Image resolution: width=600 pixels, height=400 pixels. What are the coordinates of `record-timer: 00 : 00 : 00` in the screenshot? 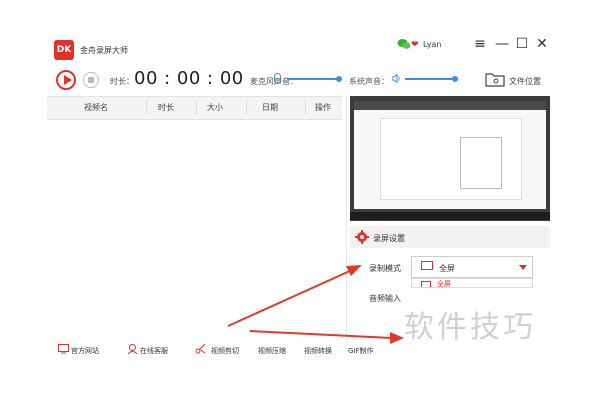 It's located at (189, 78).